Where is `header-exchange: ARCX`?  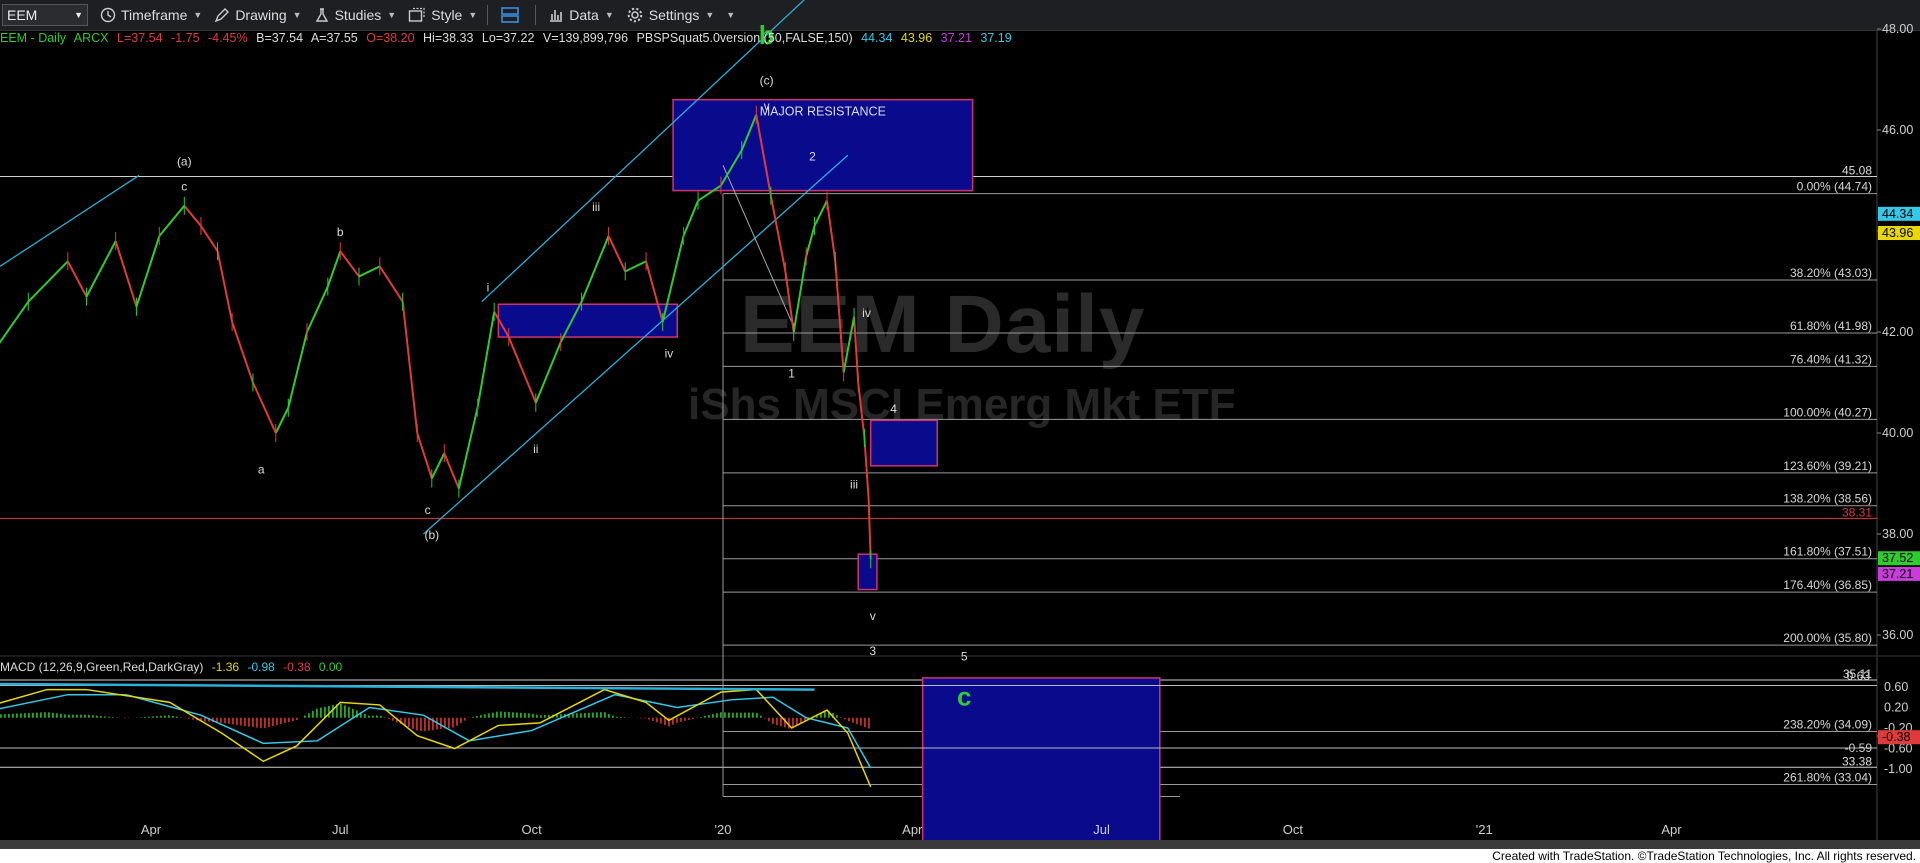
header-exchange: ARCX is located at coordinates (91, 38).